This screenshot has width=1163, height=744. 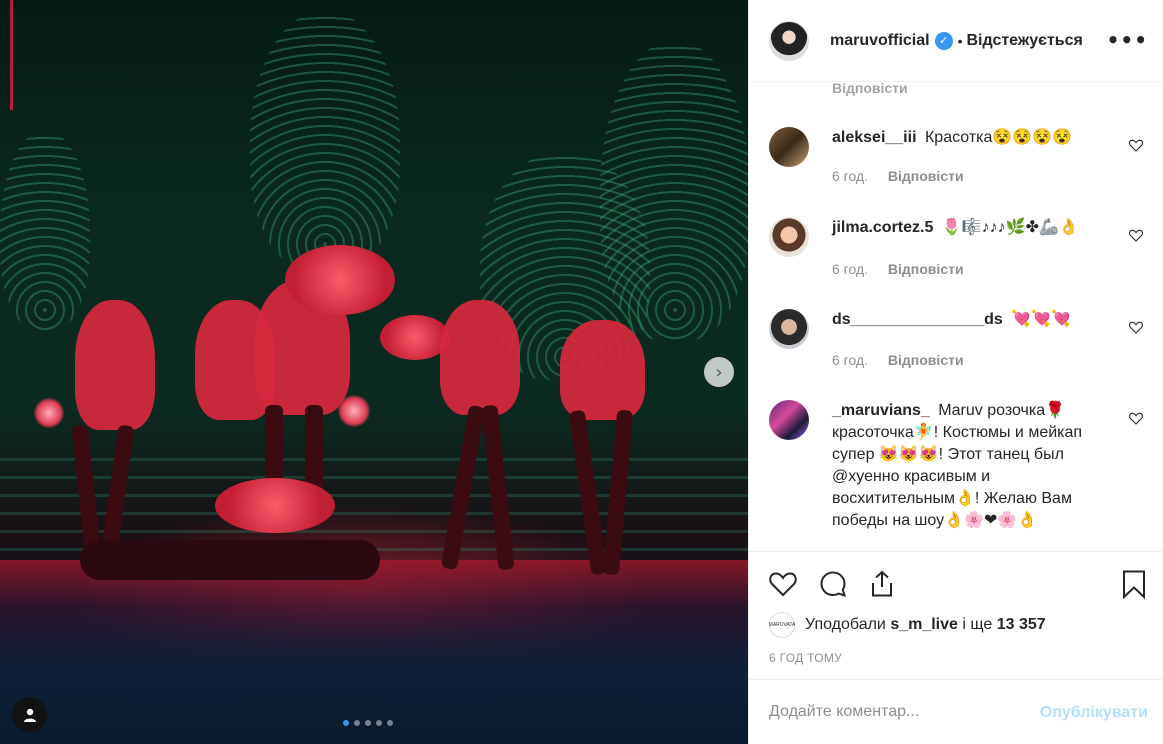 What do you see at coordinates (1041, 319) in the screenshot?
I see `comment-text: 💘💘💘` at bounding box center [1041, 319].